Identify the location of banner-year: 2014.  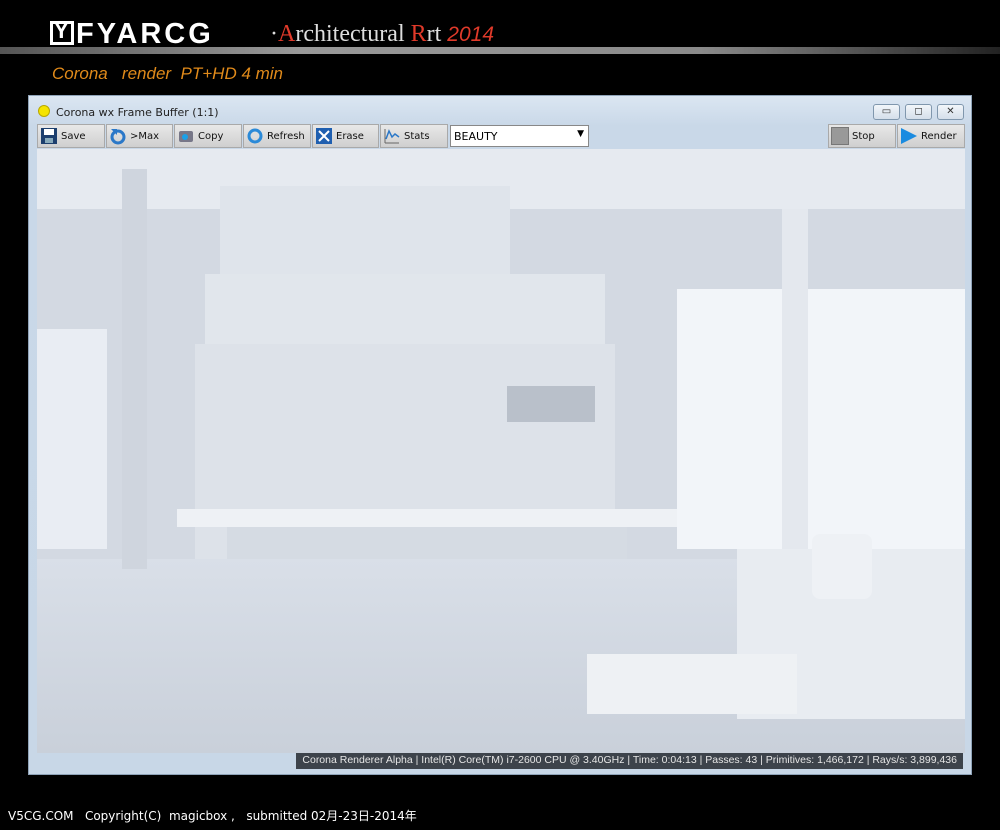
(471, 34).